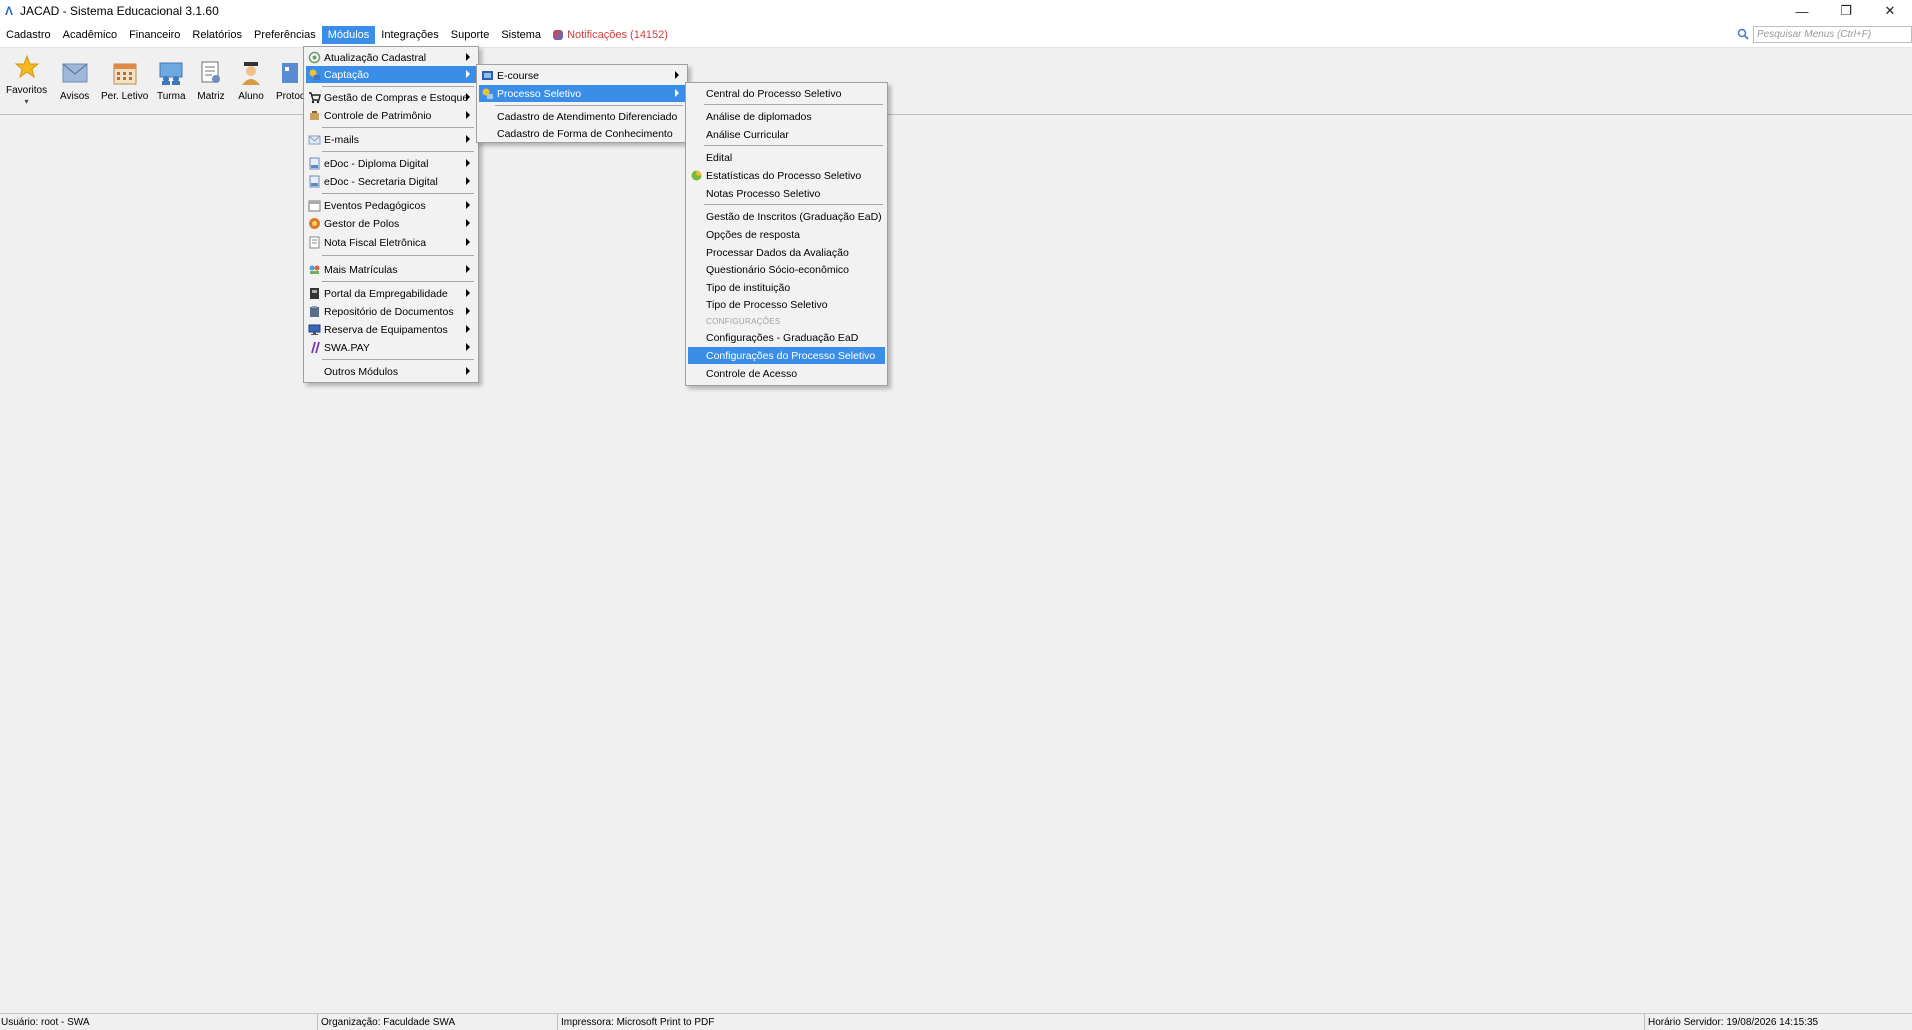 The width and height of the screenshot is (1912, 1030). Describe the element at coordinates (348, 34) in the screenshot. I see `menu-modulos: Módulos` at that location.